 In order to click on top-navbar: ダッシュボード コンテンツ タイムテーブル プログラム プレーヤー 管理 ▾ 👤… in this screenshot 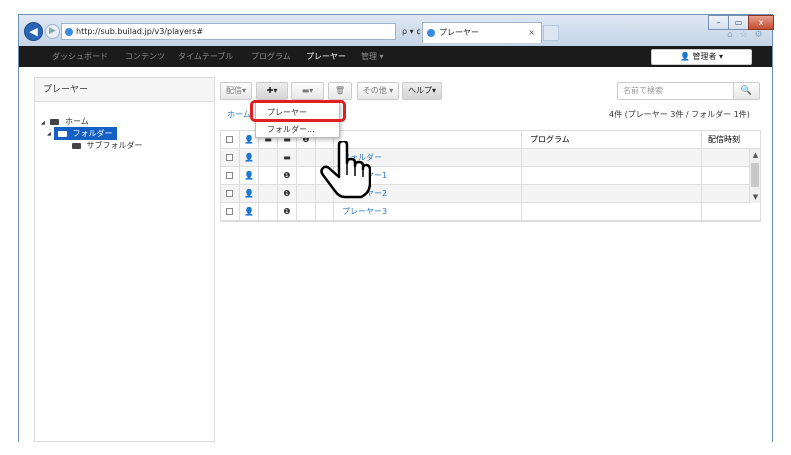, I will do `click(395, 56)`.